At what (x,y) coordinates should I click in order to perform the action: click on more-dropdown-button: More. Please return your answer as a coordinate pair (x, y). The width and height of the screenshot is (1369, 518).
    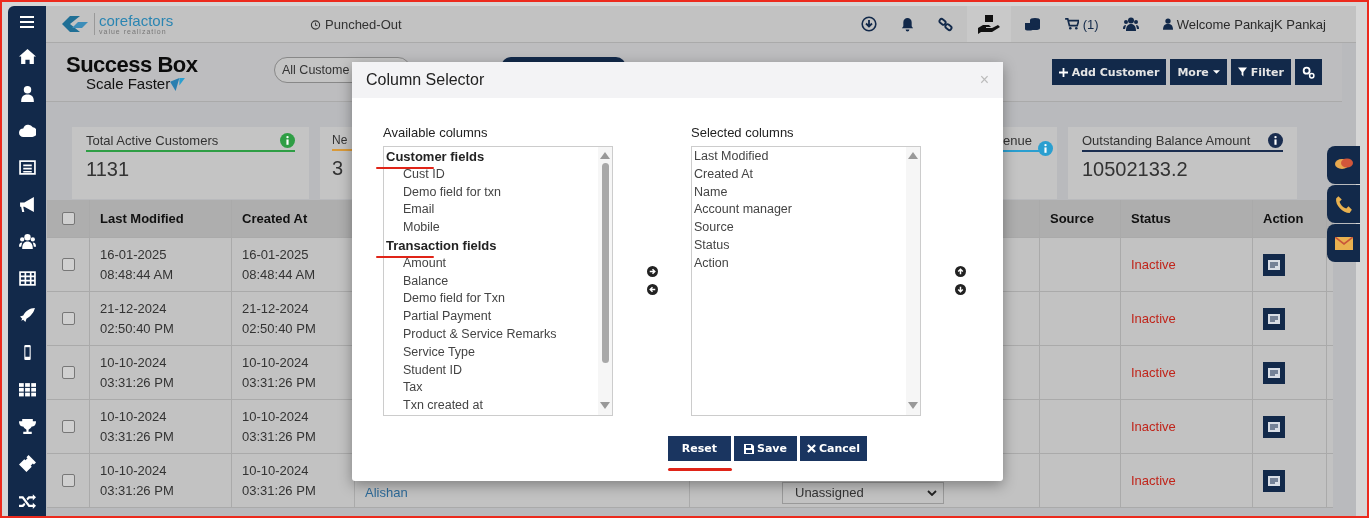
    Looking at the image, I should click on (1198, 72).